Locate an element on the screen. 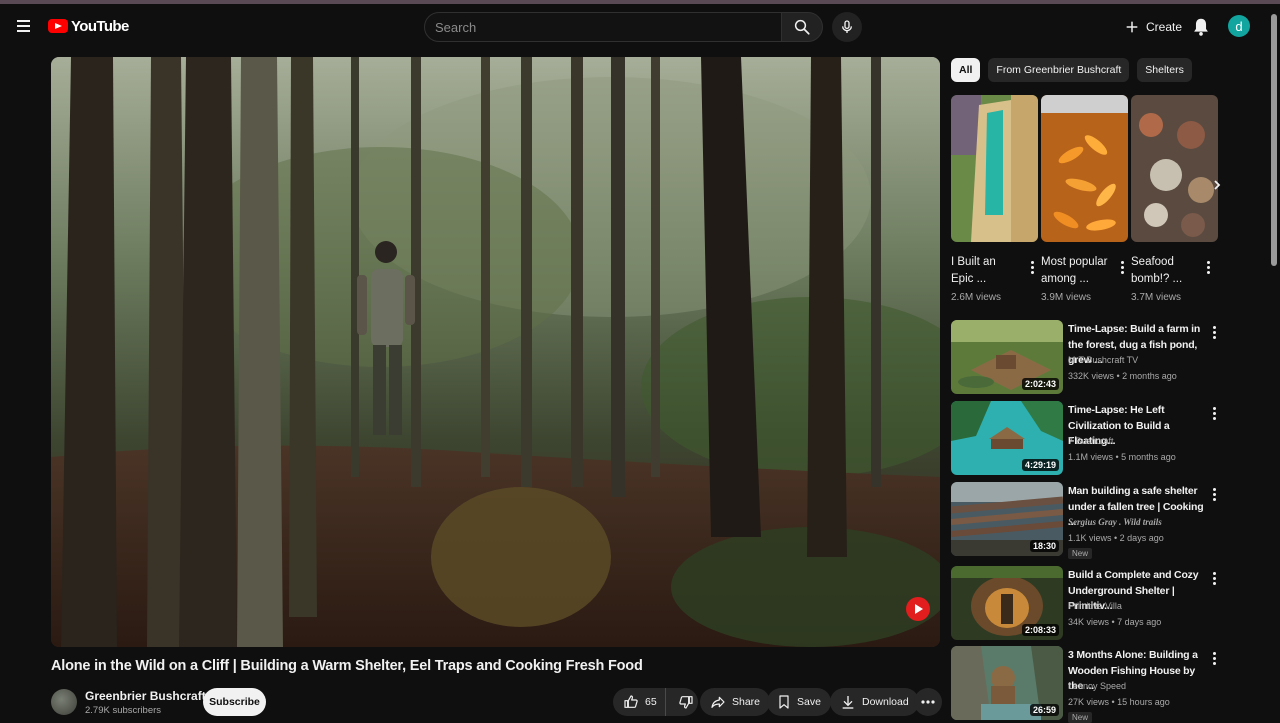 Image resolution: width=1280 pixels, height=723 pixels. video-thumbnail: 2:02:43 is located at coordinates (1007, 357).